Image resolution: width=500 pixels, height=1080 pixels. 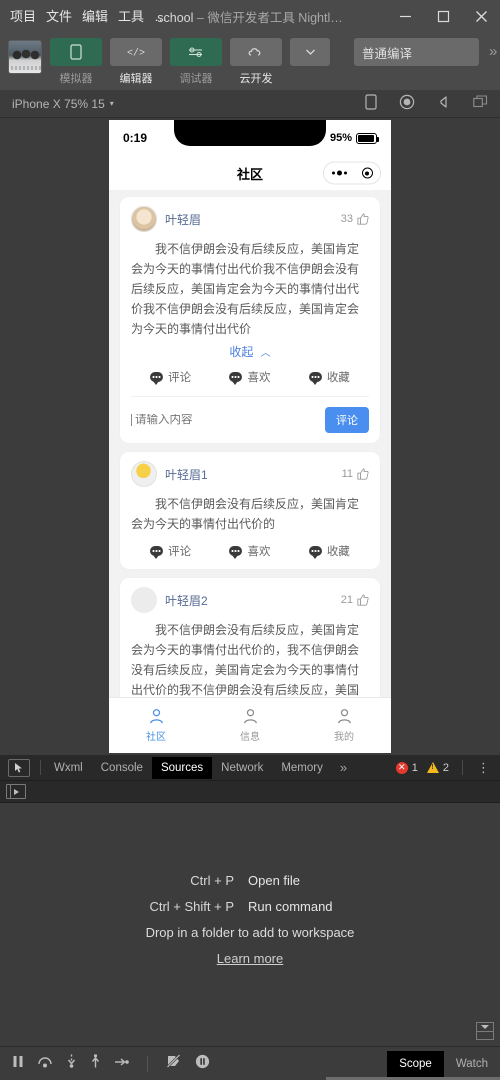 What do you see at coordinates (302, 768) in the screenshot?
I see `tab-memory: Memory` at bounding box center [302, 768].